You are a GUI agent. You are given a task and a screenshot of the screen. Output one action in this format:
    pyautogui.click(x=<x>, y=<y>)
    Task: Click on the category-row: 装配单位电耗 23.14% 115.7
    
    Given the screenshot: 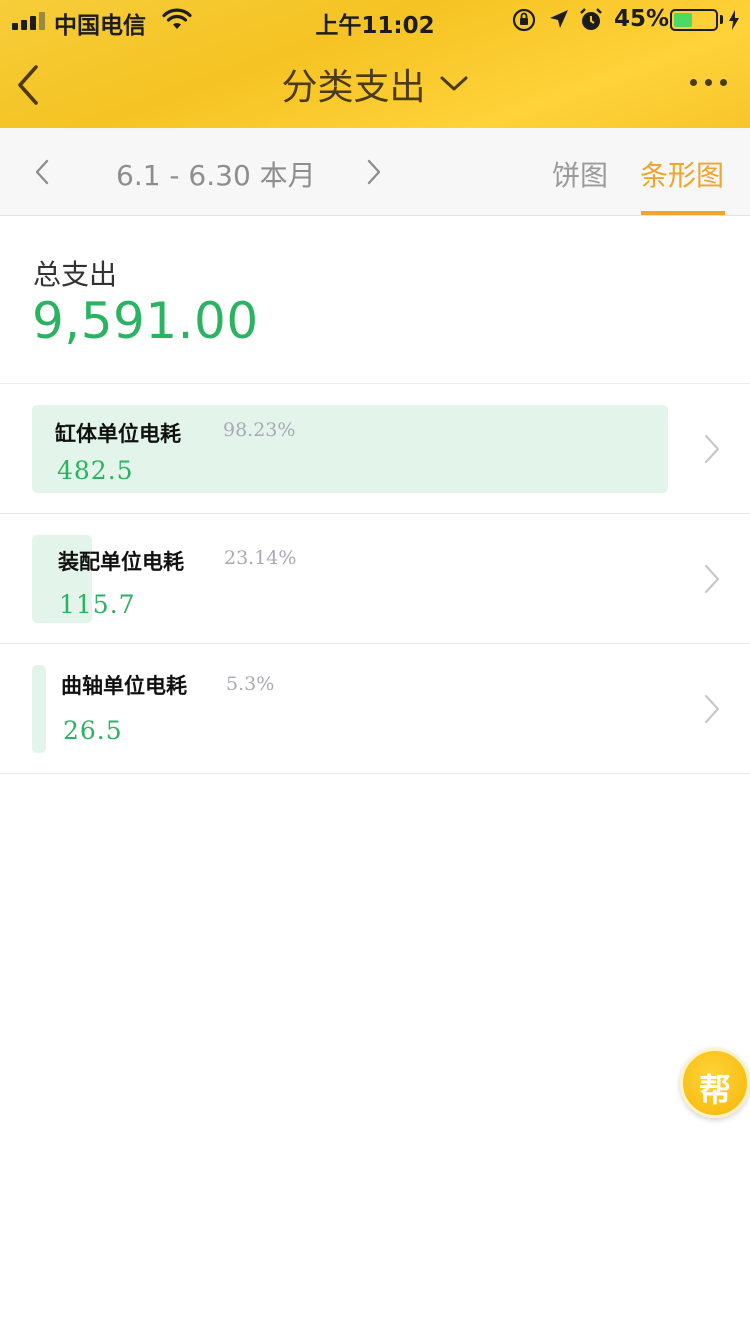 What is the action you would take?
    pyautogui.click(x=375, y=579)
    